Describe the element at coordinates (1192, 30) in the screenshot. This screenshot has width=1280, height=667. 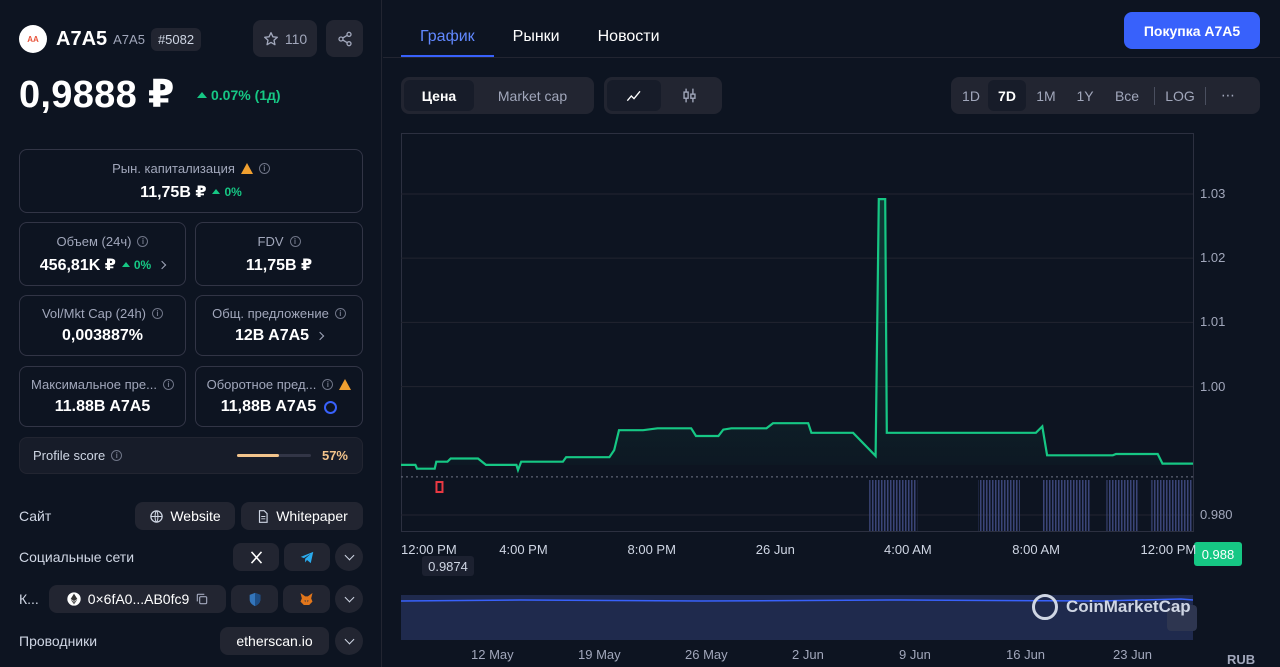
I see `buy-button: Покупка A7A5` at that location.